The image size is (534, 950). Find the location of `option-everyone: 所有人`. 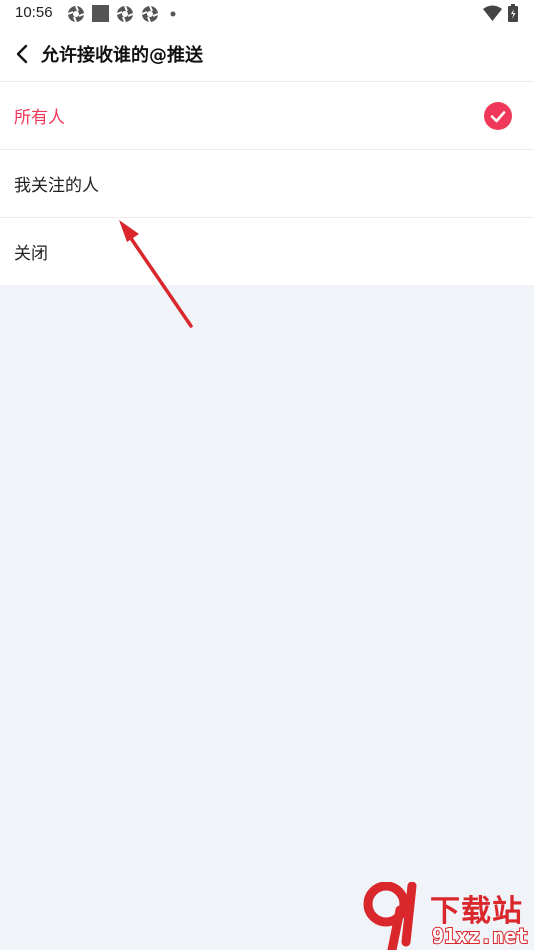

option-everyone: 所有人 is located at coordinates (267, 116).